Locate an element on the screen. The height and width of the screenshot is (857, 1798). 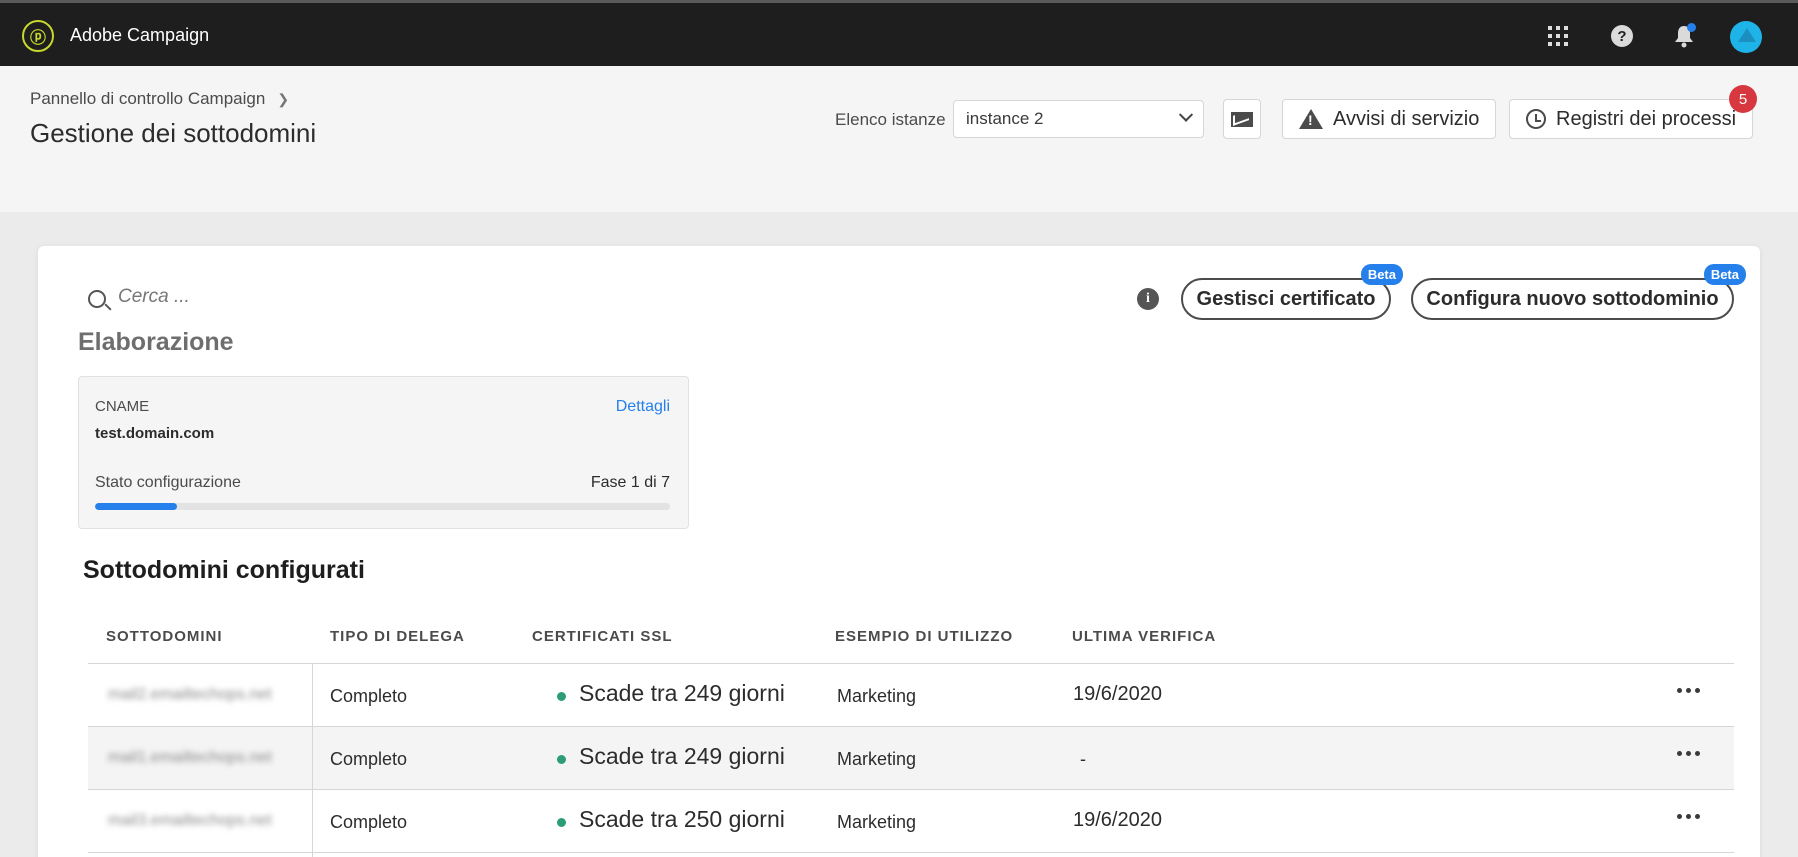
search-input is located at coordinates (288, 297).